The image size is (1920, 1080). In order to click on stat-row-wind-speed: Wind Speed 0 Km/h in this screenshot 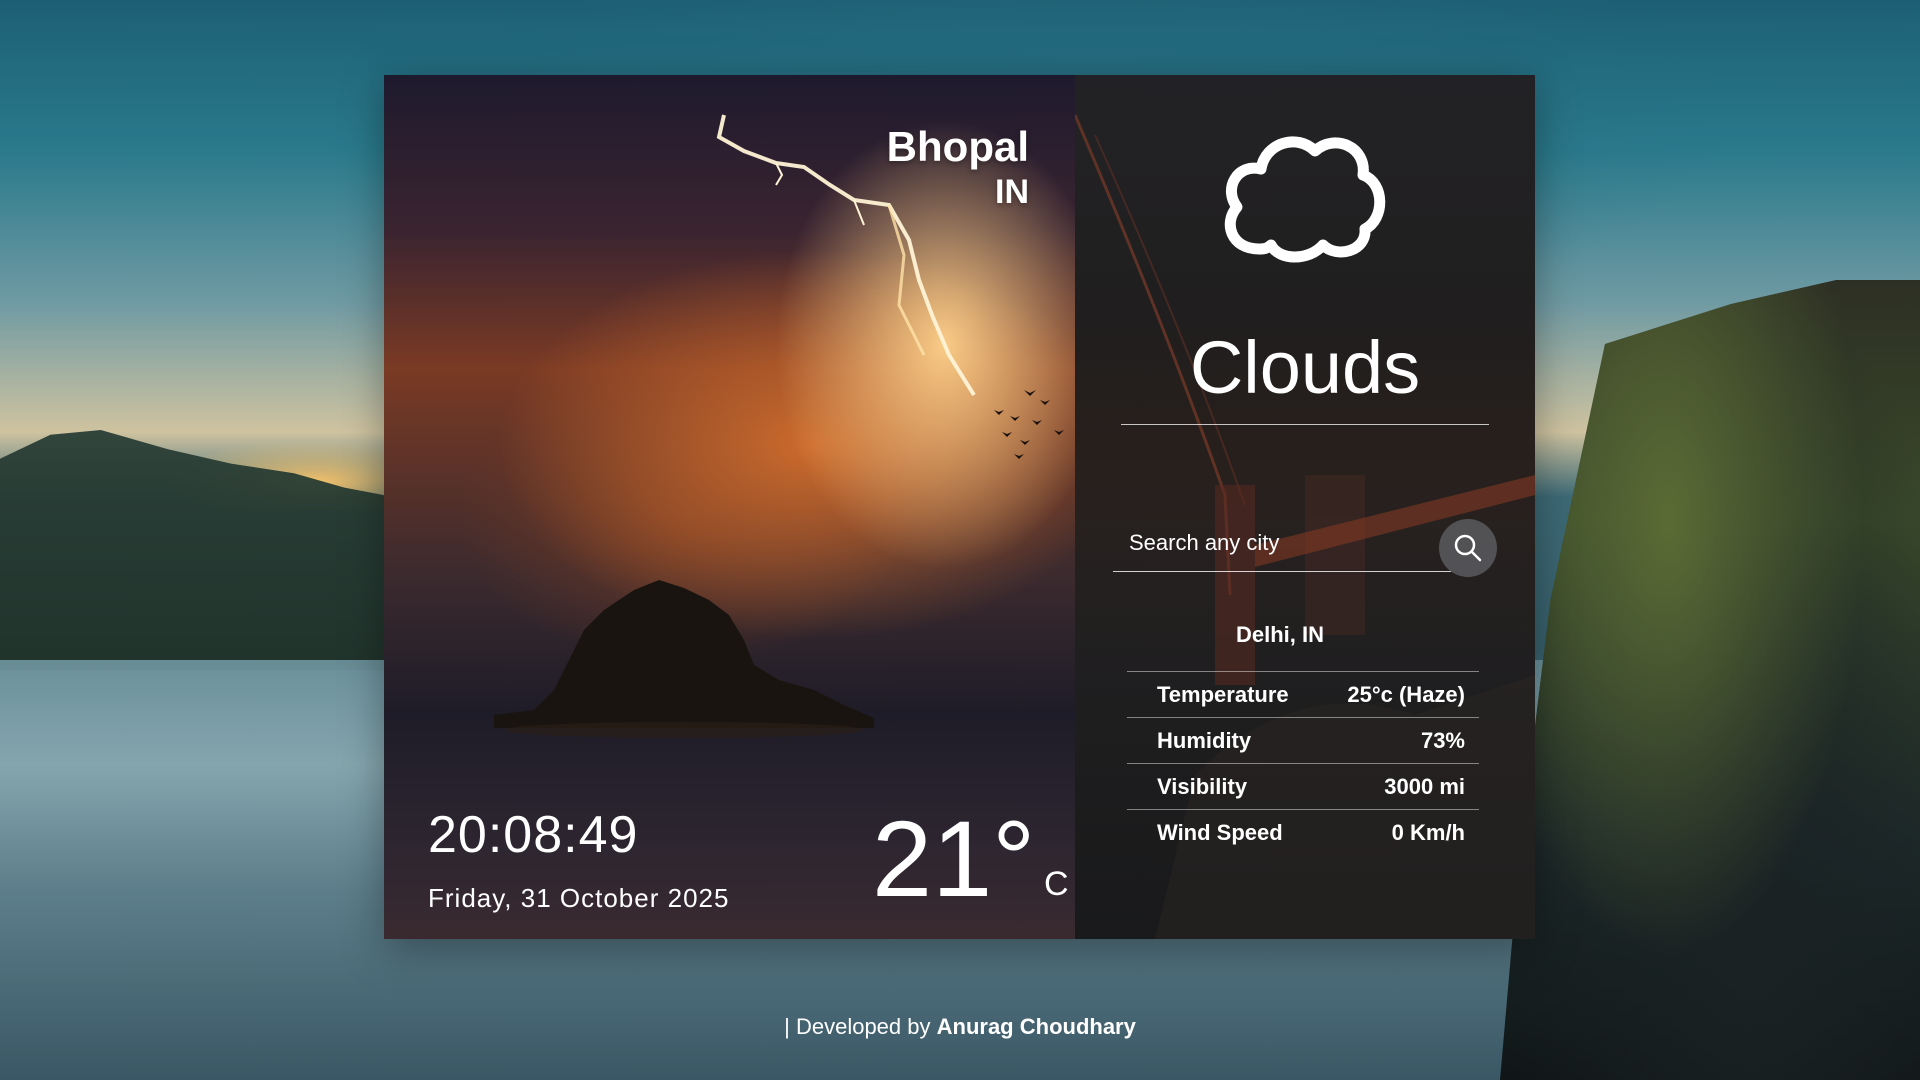, I will do `click(1303, 832)`.